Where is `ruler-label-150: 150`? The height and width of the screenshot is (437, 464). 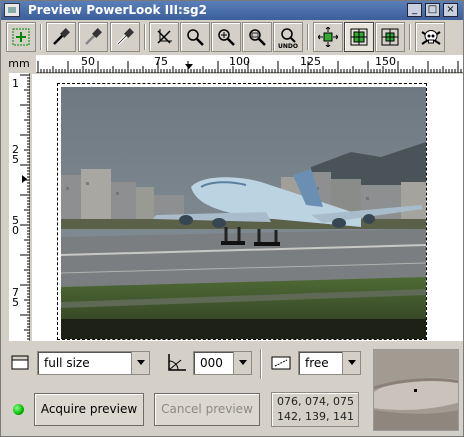 ruler-label-150: 150 is located at coordinates (385, 61).